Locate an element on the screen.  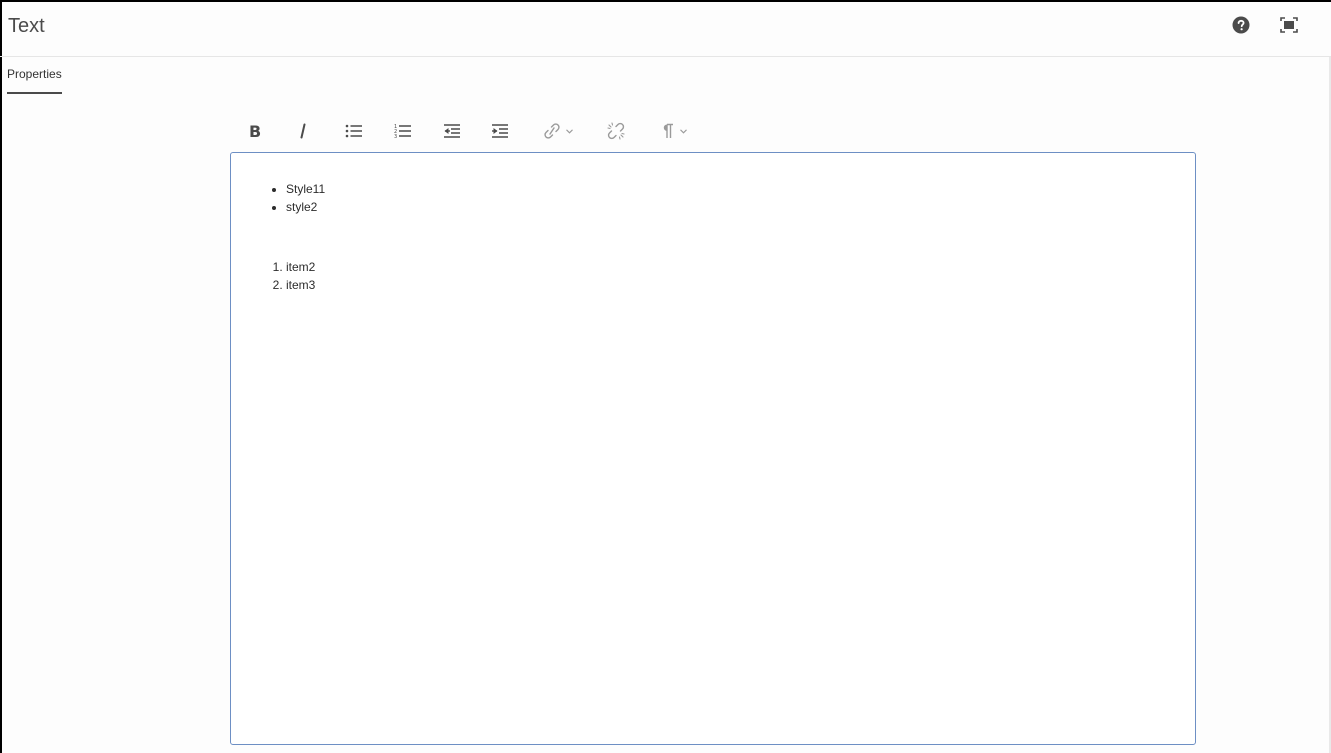
indent-button is located at coordinates (500, 131).